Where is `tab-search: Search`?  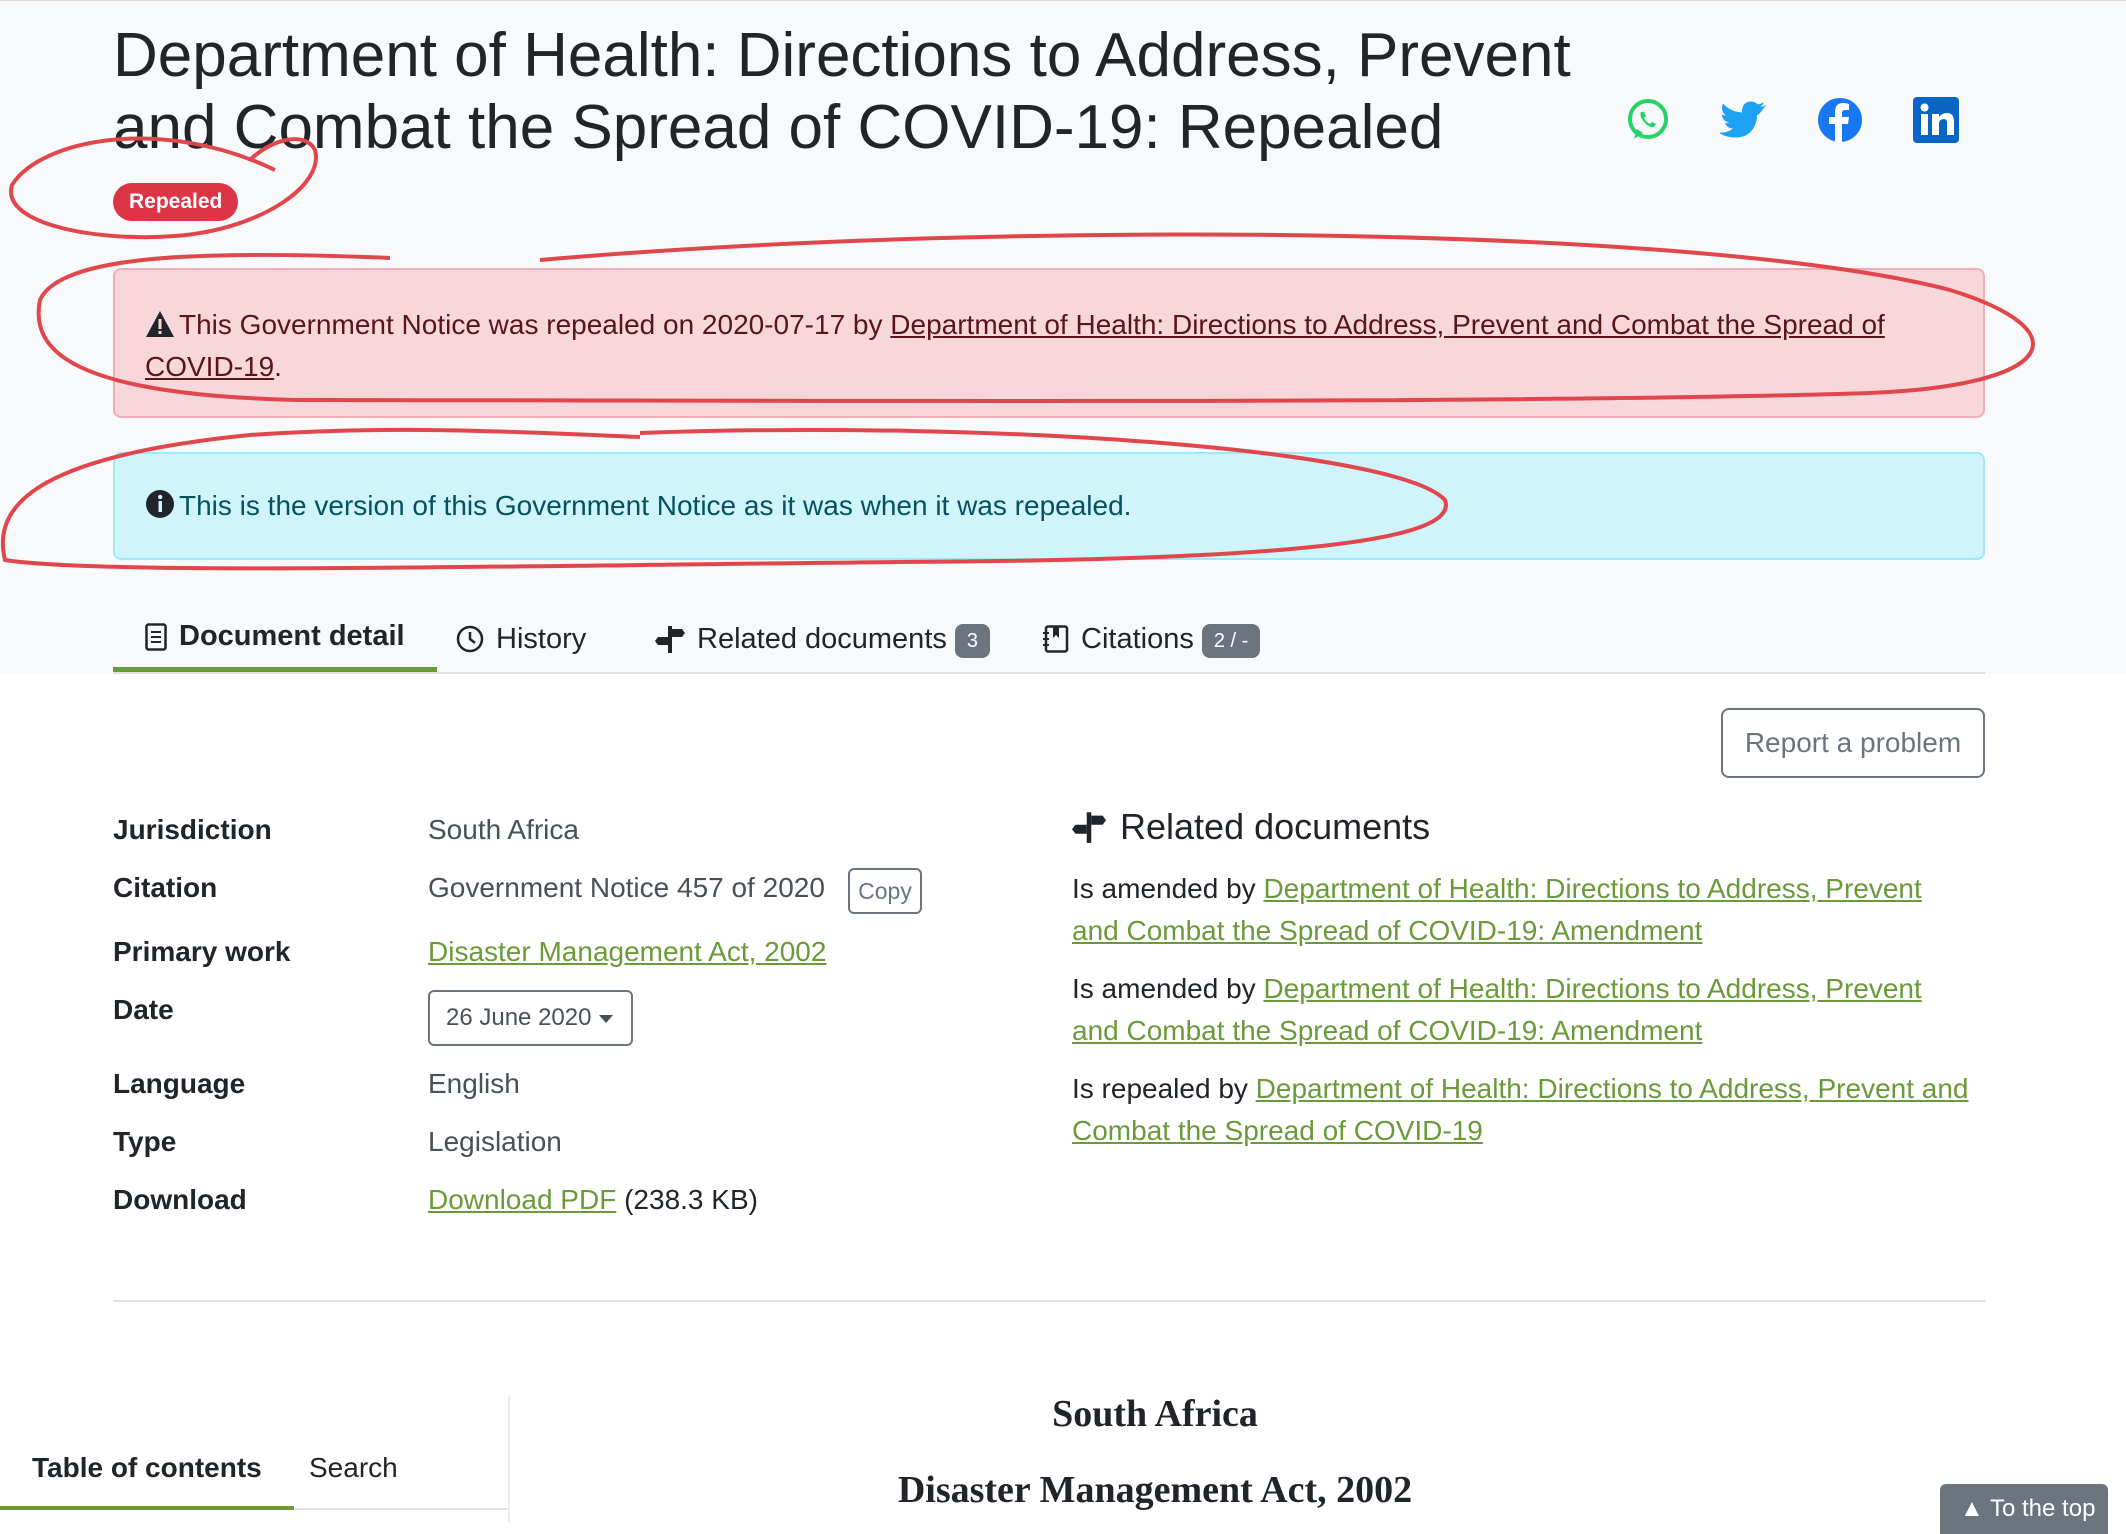 tab-search: Search is located at coordinates (353, 1475).